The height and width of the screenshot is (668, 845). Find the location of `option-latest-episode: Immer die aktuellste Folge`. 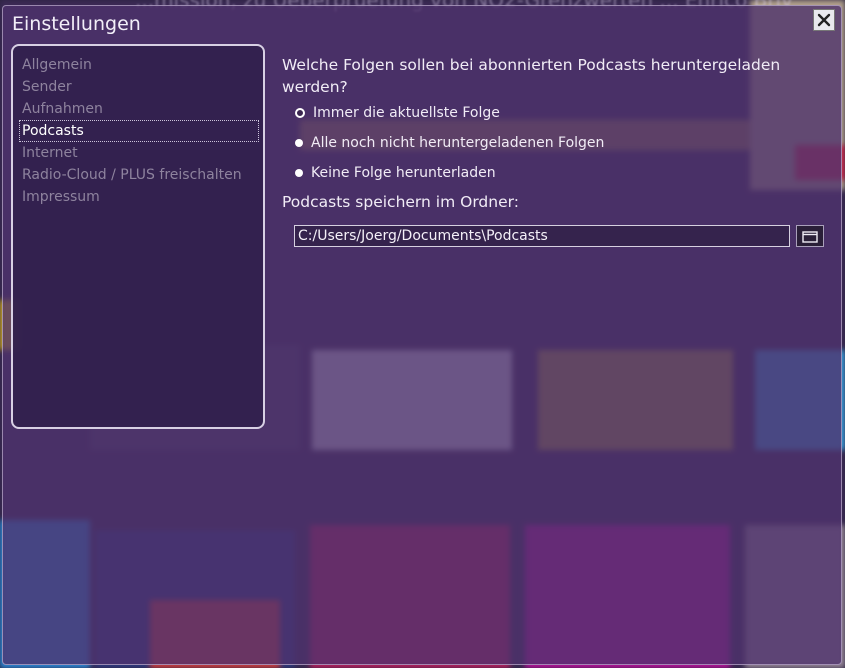

option-latest-episode: Immer die aktuellste Folge is located at coordinates (552, 113).